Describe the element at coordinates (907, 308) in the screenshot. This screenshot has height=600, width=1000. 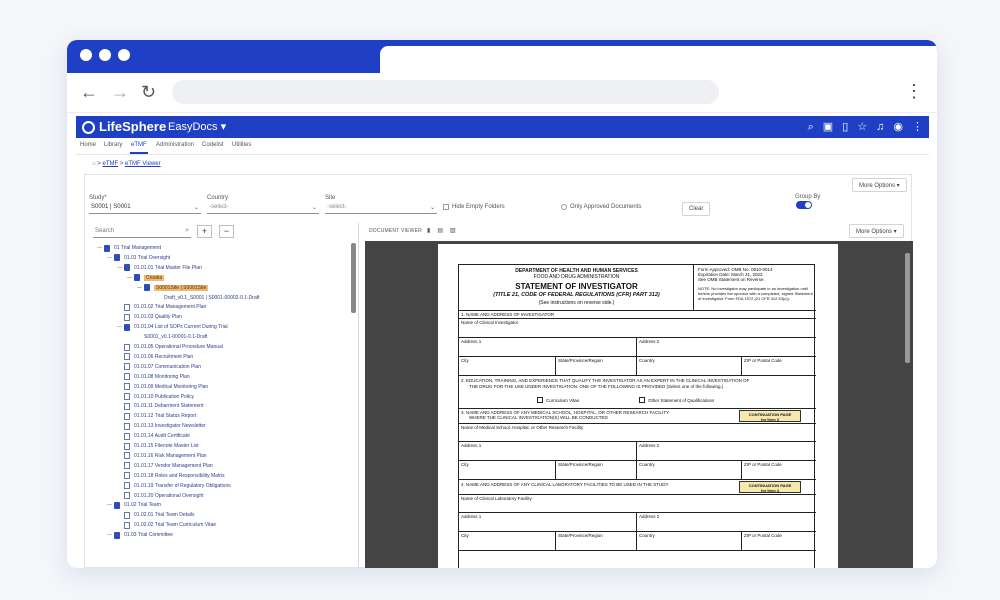
I see `viewer-scrollbar` at that location.